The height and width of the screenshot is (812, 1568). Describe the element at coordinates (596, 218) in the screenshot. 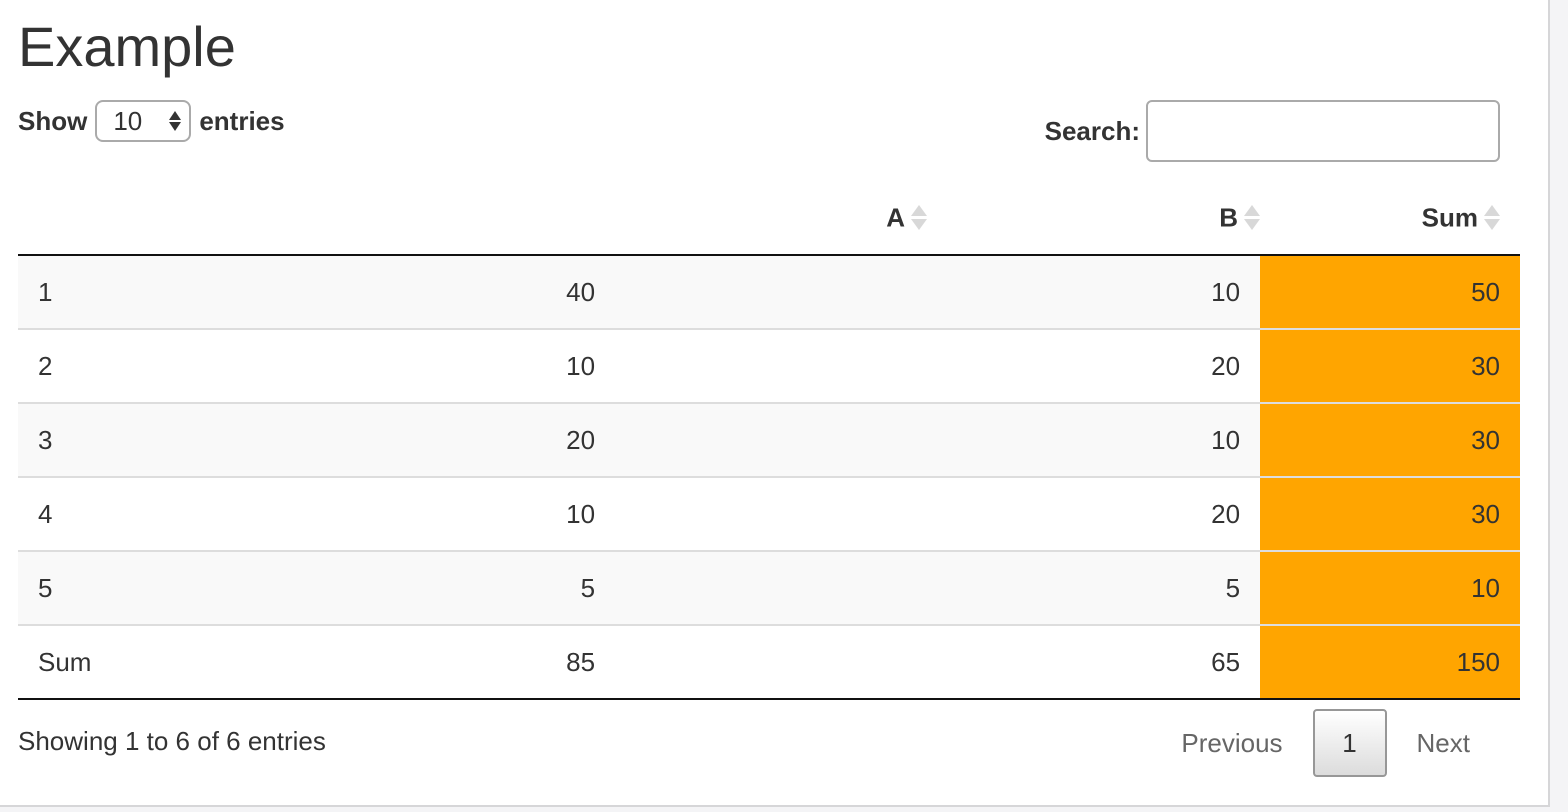

I see `column-header-a: A` at that location.